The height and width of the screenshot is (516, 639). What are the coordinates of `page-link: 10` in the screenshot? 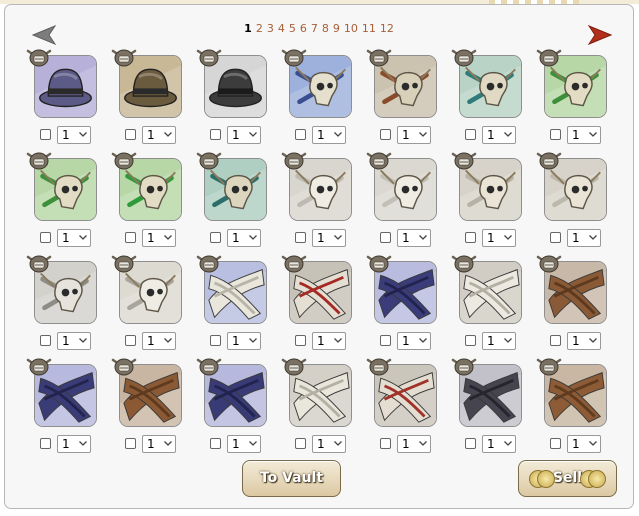 It's located at (351, 28).